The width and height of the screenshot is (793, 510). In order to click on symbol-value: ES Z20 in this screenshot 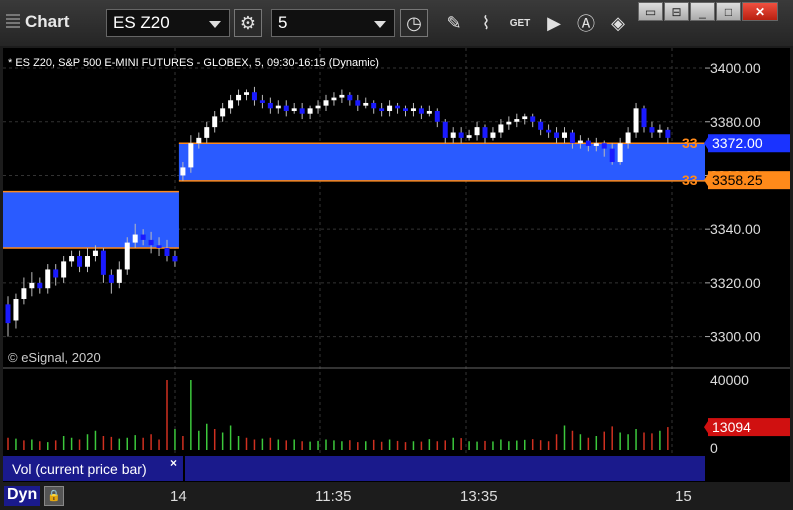, I will do `click(141, 22)`.